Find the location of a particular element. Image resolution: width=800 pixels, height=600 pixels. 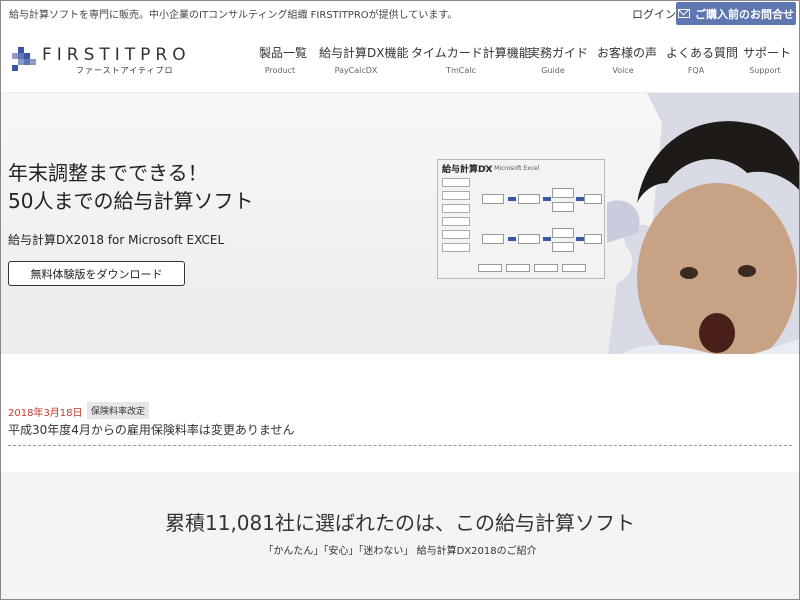

nav-sublabel: Product is located at coordinates (280, 70).